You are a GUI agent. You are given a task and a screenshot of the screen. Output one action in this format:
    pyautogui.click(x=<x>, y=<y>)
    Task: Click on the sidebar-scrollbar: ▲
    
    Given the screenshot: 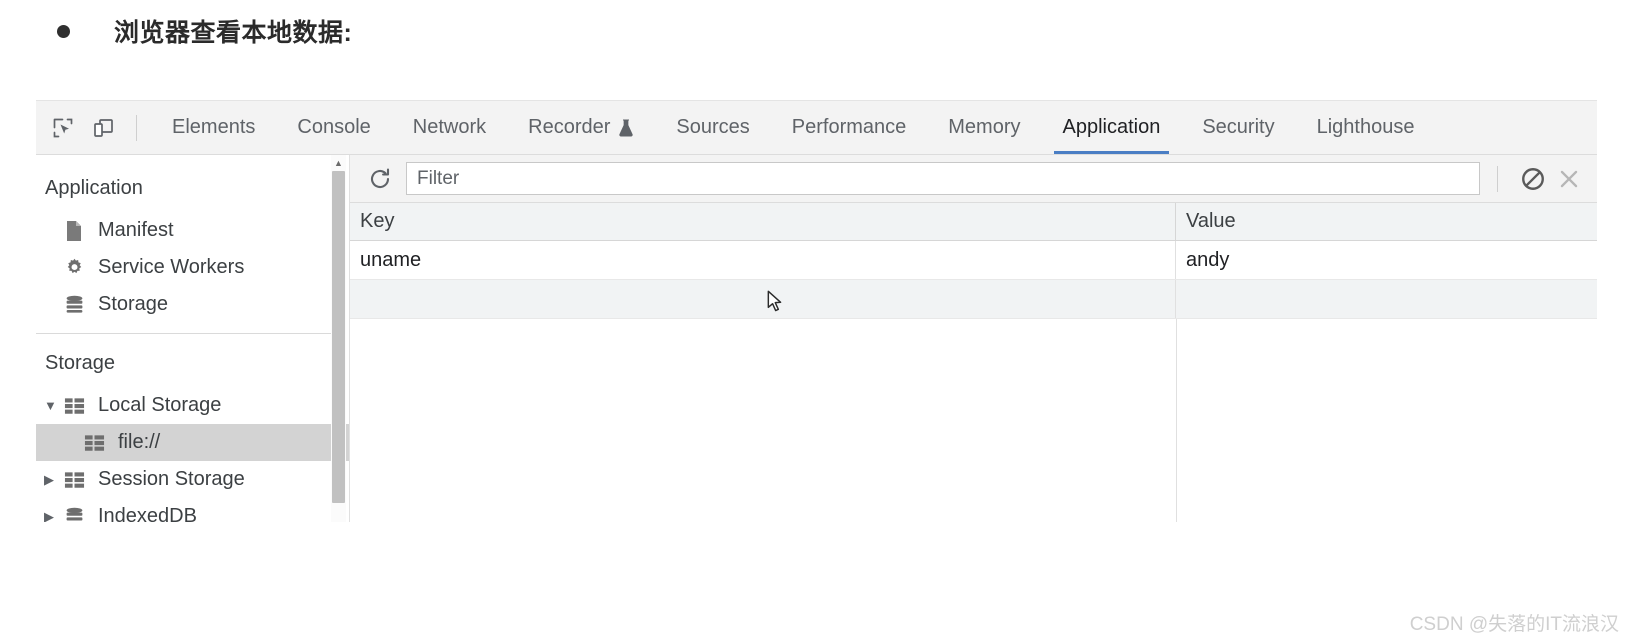 What is the action you would take?
    pyautogui.click(x=338, y=338)
    